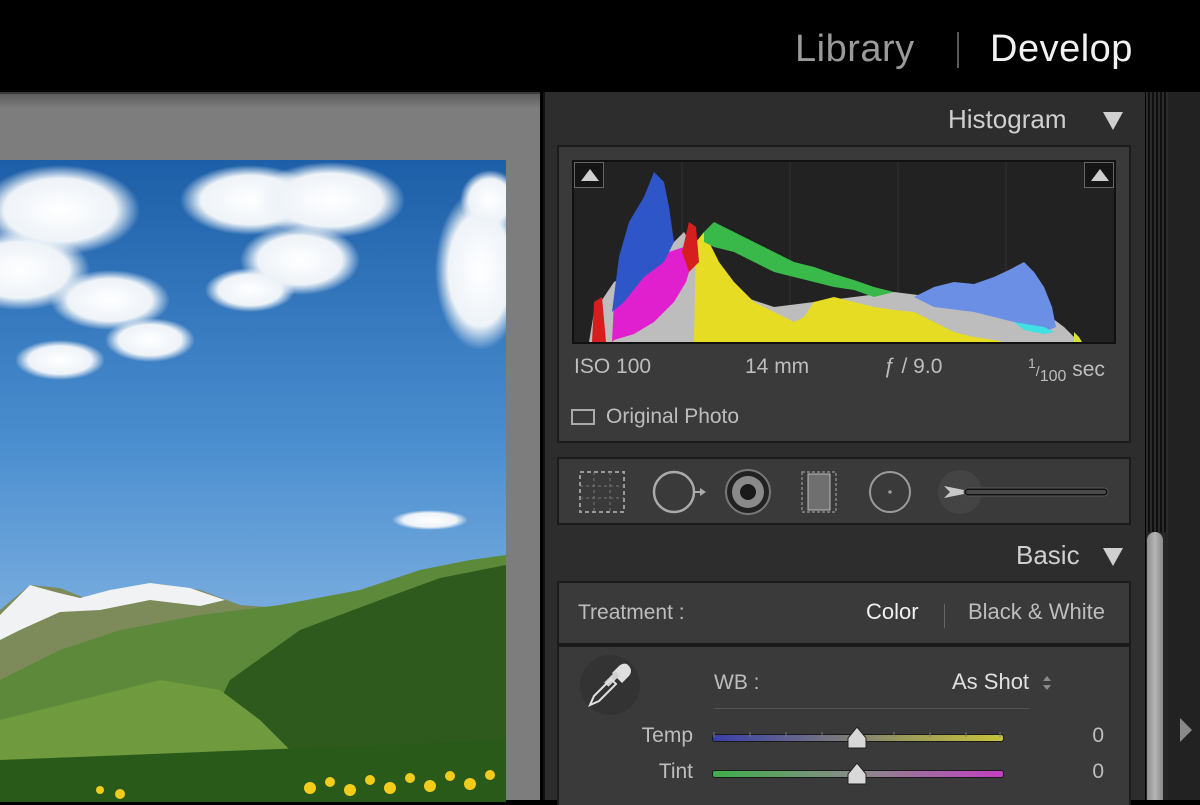  Describe the element at coordinates (820, 492) in the screenshot. I see `graduated-filter-icon` at that location.